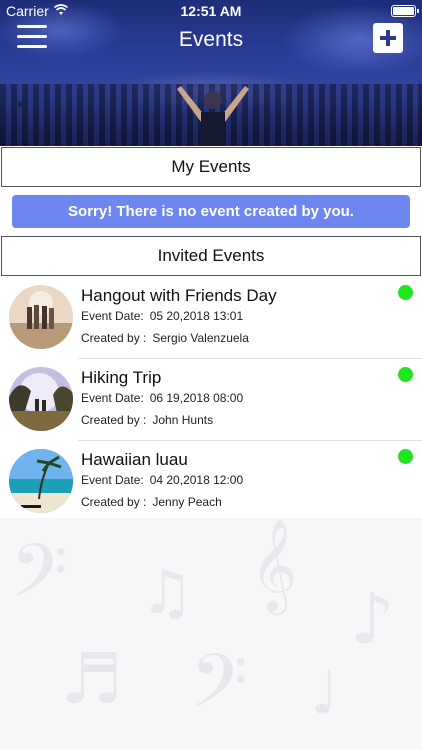 This screenshot has width=422, height=750. I want to click on event-date-value: 04 20,2018 12:00, so click(196, 480).